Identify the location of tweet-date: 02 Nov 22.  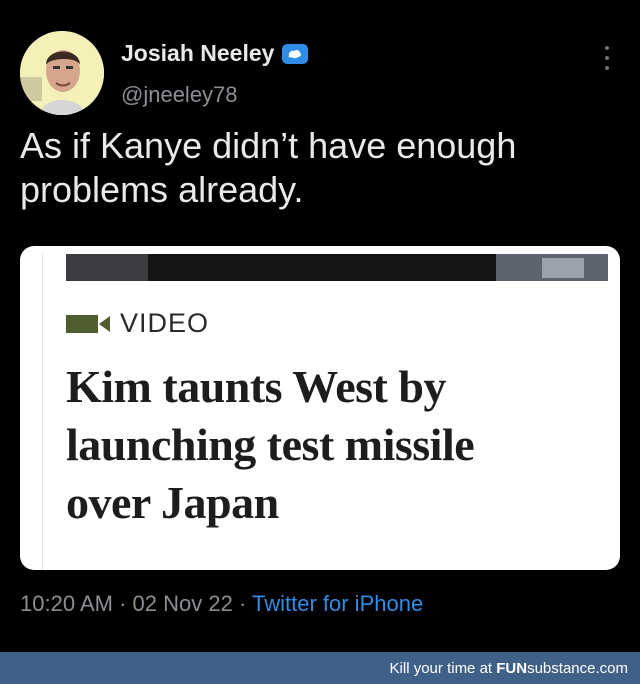
(183, 603).